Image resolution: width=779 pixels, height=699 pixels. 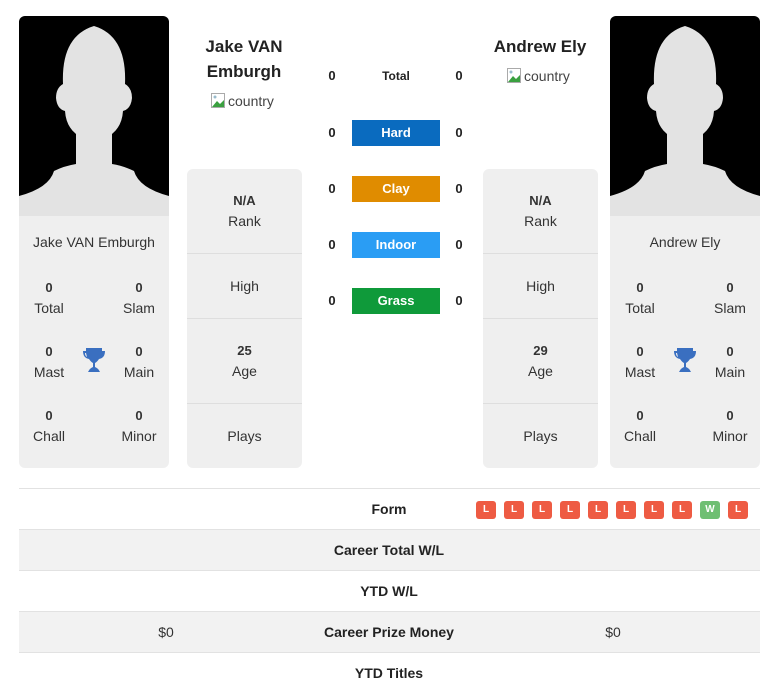 I want to click on high-cell-right: High, so click(x=540, y=286).